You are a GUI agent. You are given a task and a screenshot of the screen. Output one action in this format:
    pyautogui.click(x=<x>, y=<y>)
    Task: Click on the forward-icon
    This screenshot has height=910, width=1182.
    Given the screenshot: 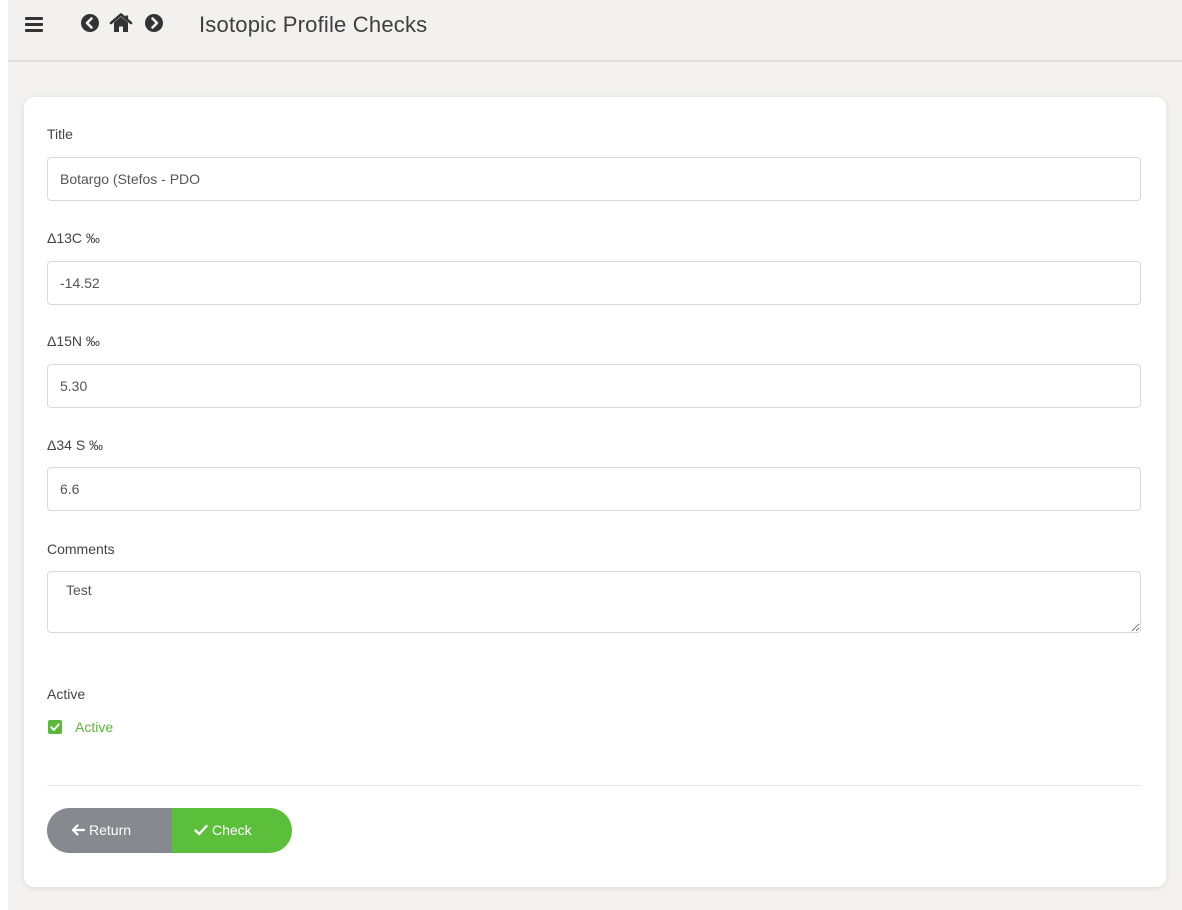 What is the action you would take?
    pyautogui.click(x=154, y=23)
    